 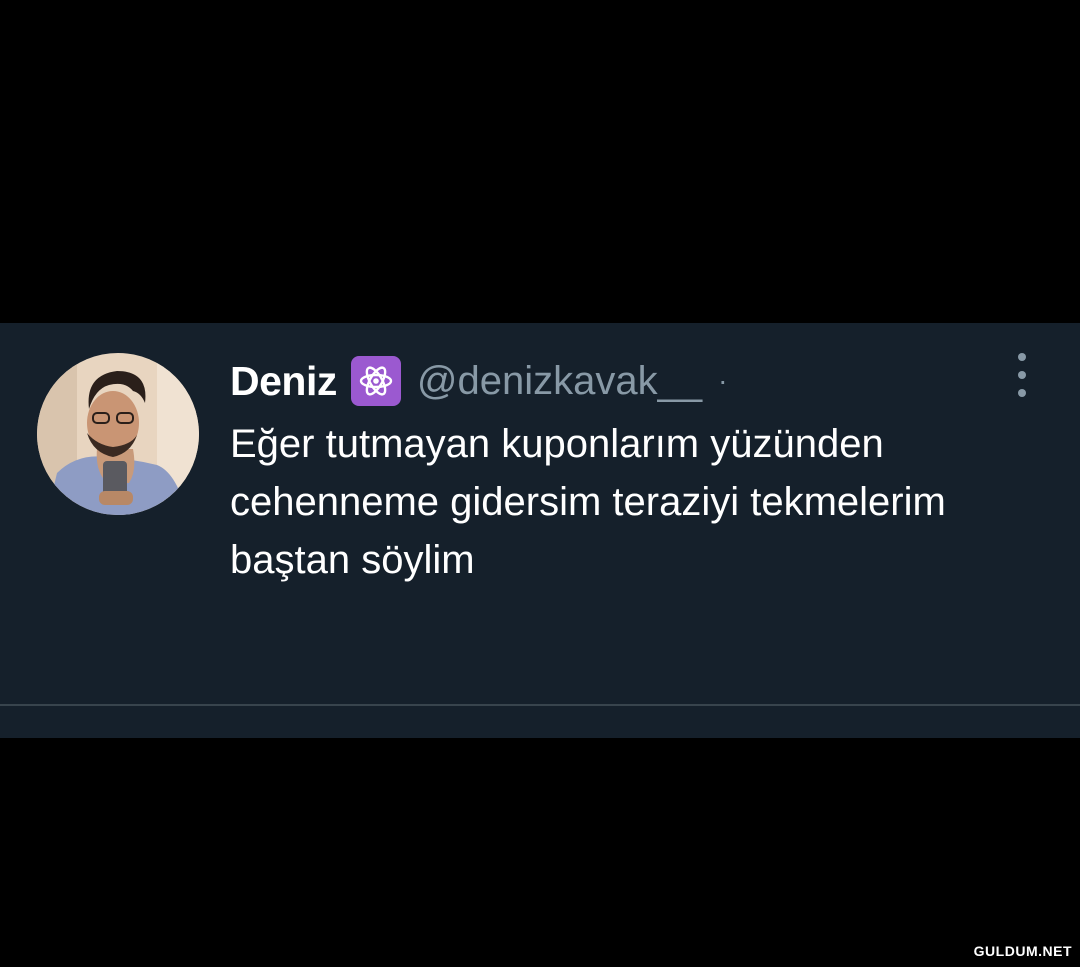 I want to click on tweet-text-line: baştan söylim, so click(x=352, y=560).